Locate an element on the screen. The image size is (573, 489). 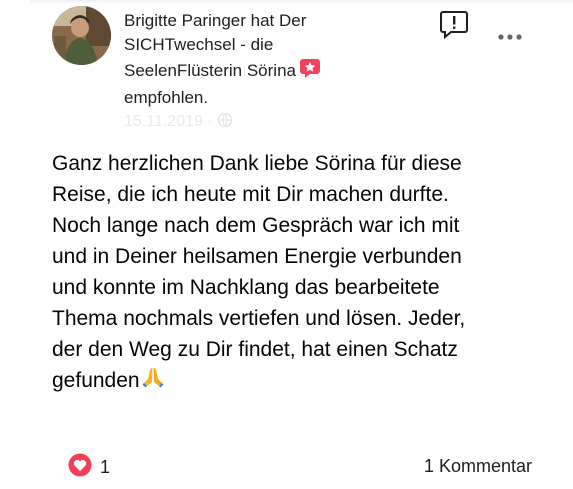
folded-hands-icon is located at coordinates (153, 381).